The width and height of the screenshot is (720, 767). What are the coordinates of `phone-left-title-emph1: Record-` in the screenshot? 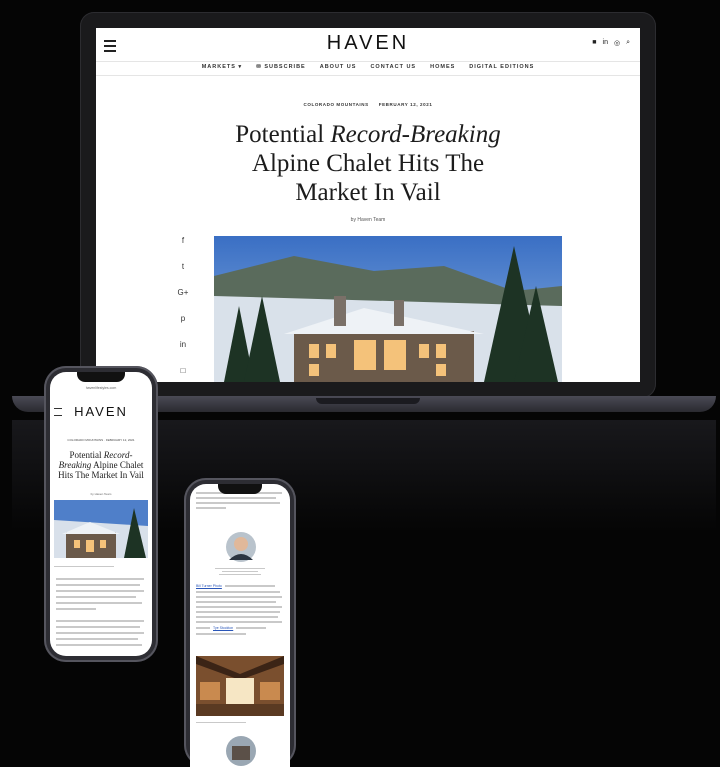 It's located at (118, 455).